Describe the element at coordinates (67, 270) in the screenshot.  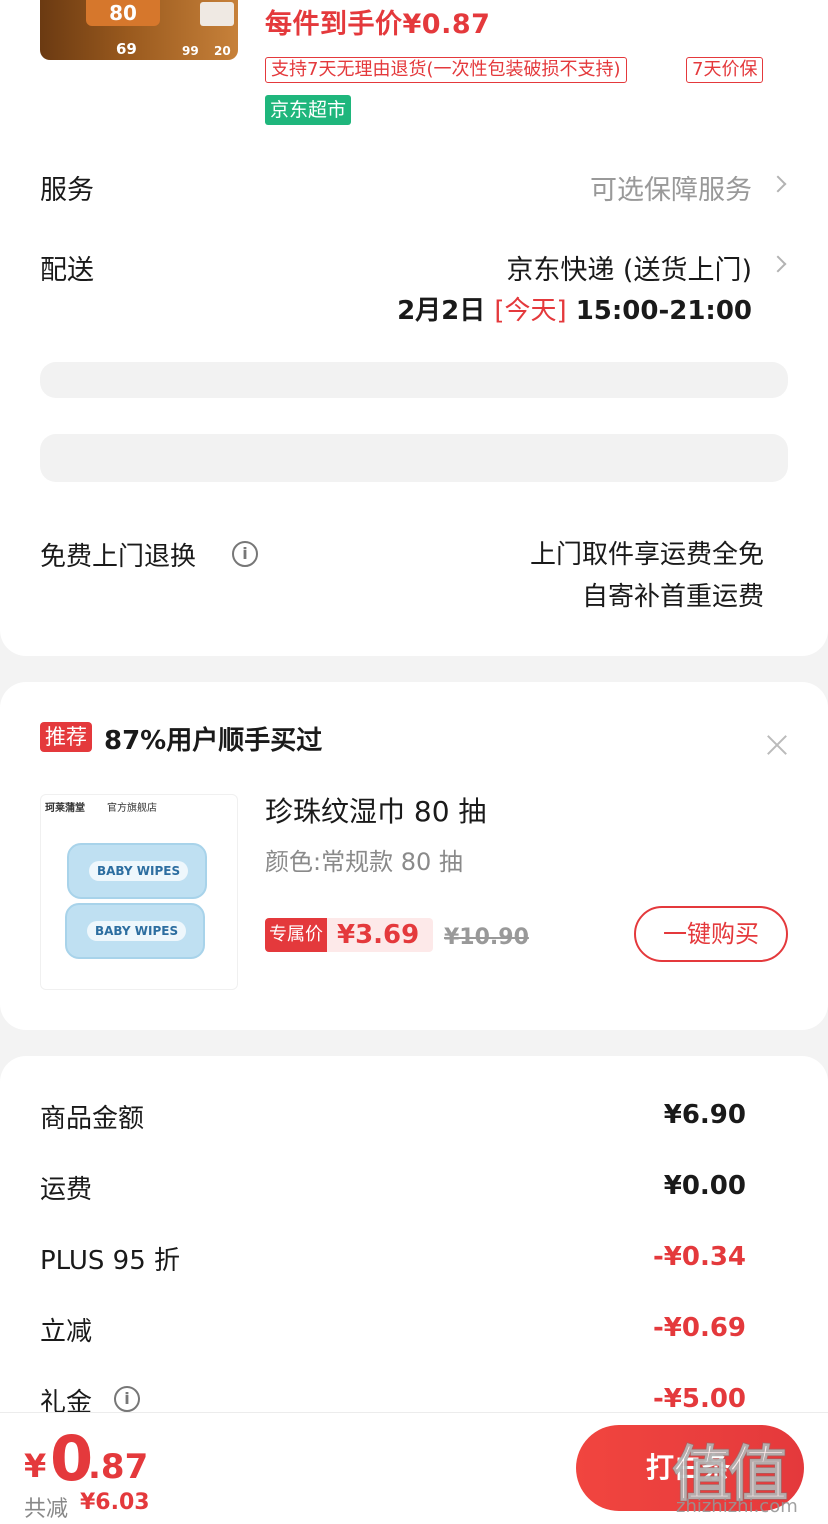
I see `delivery-label: 配送` at that location.